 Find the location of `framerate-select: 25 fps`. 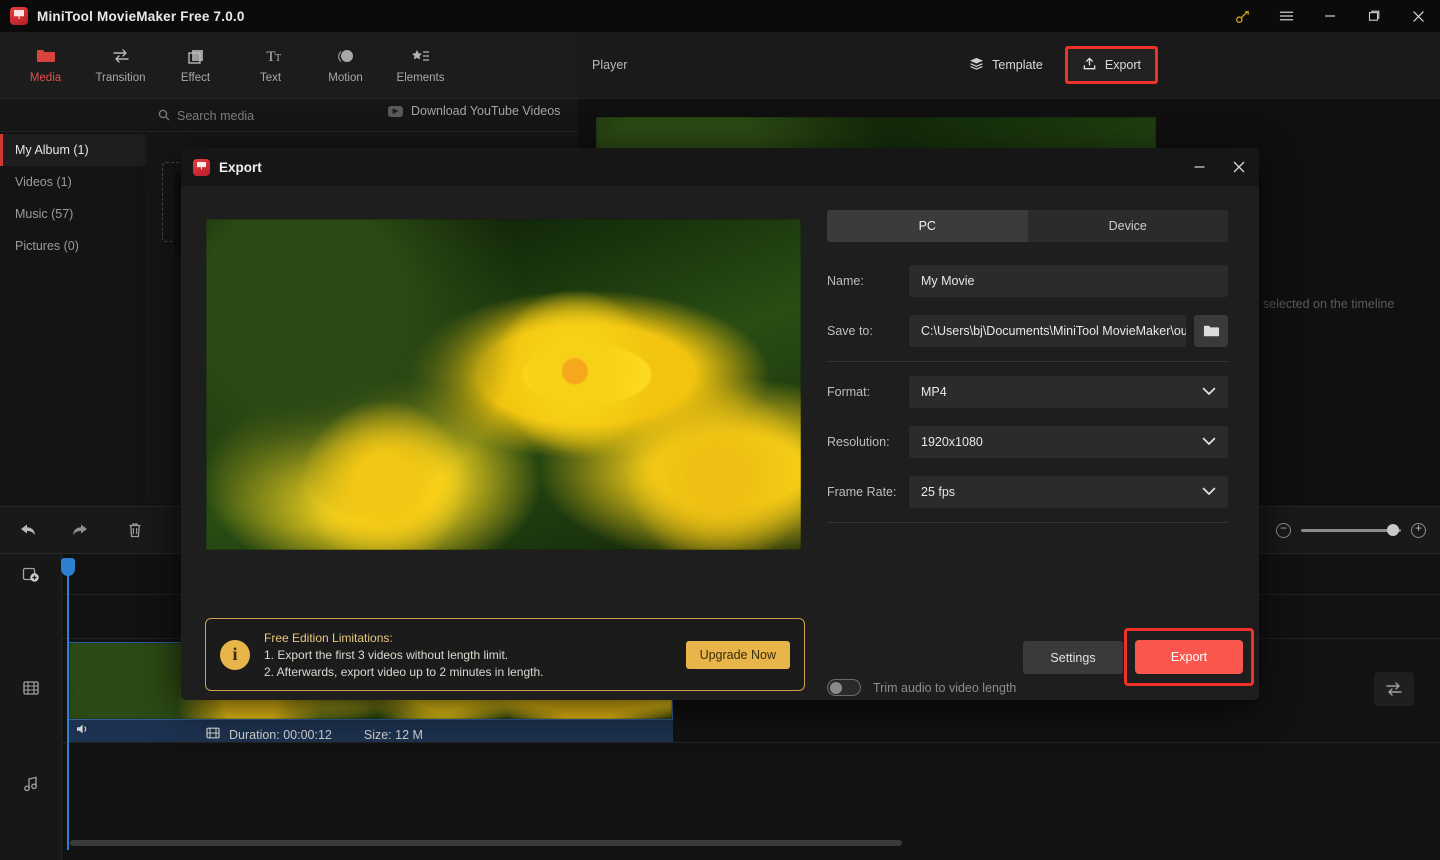

framerate-select: 25 fps is located at coordinates (1068, 492).